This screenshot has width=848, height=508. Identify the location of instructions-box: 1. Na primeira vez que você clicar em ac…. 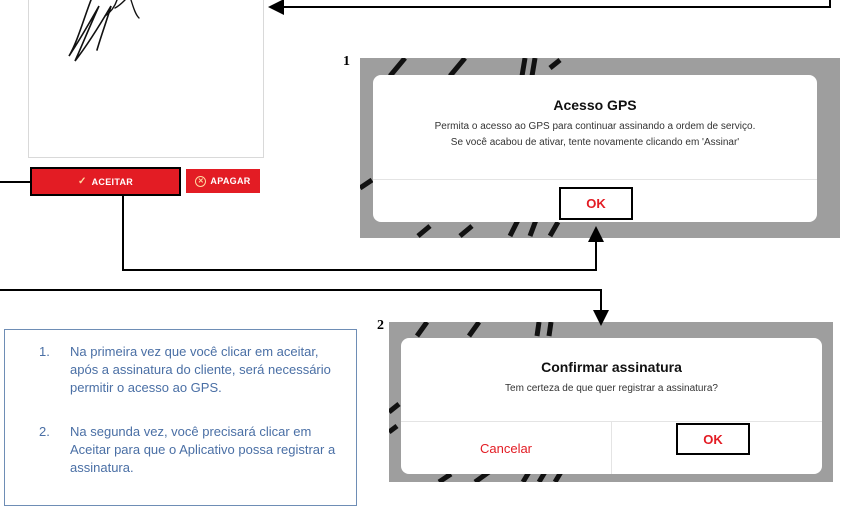
(180, 417).